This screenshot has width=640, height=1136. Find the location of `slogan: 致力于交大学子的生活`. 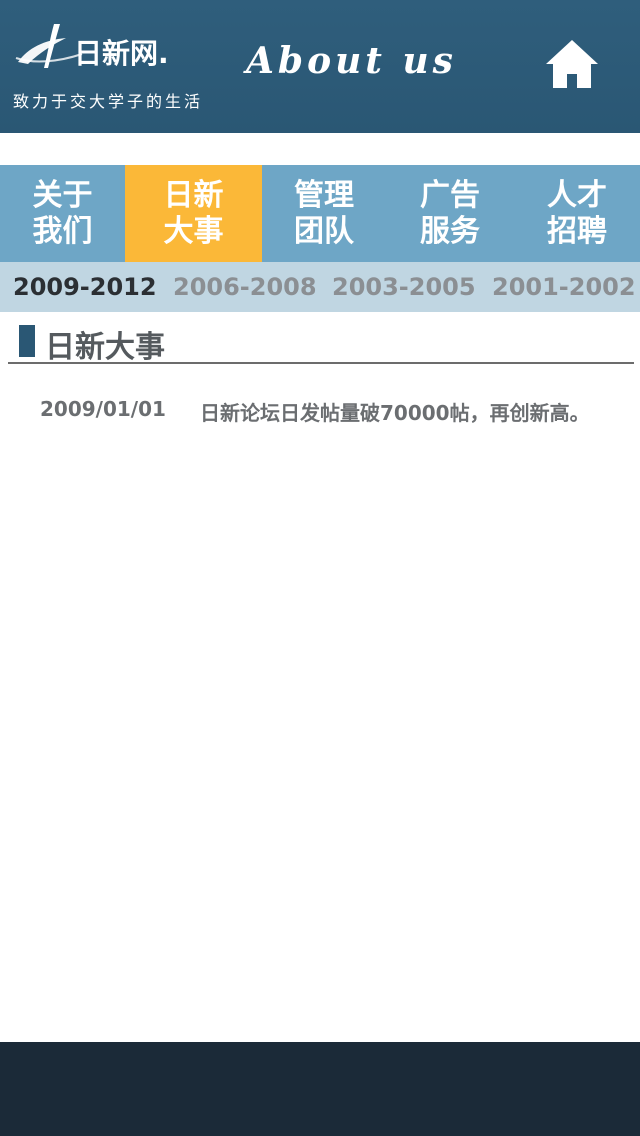

slogan: 致力于交大学子的生活 is located at coordinates (108, 101).